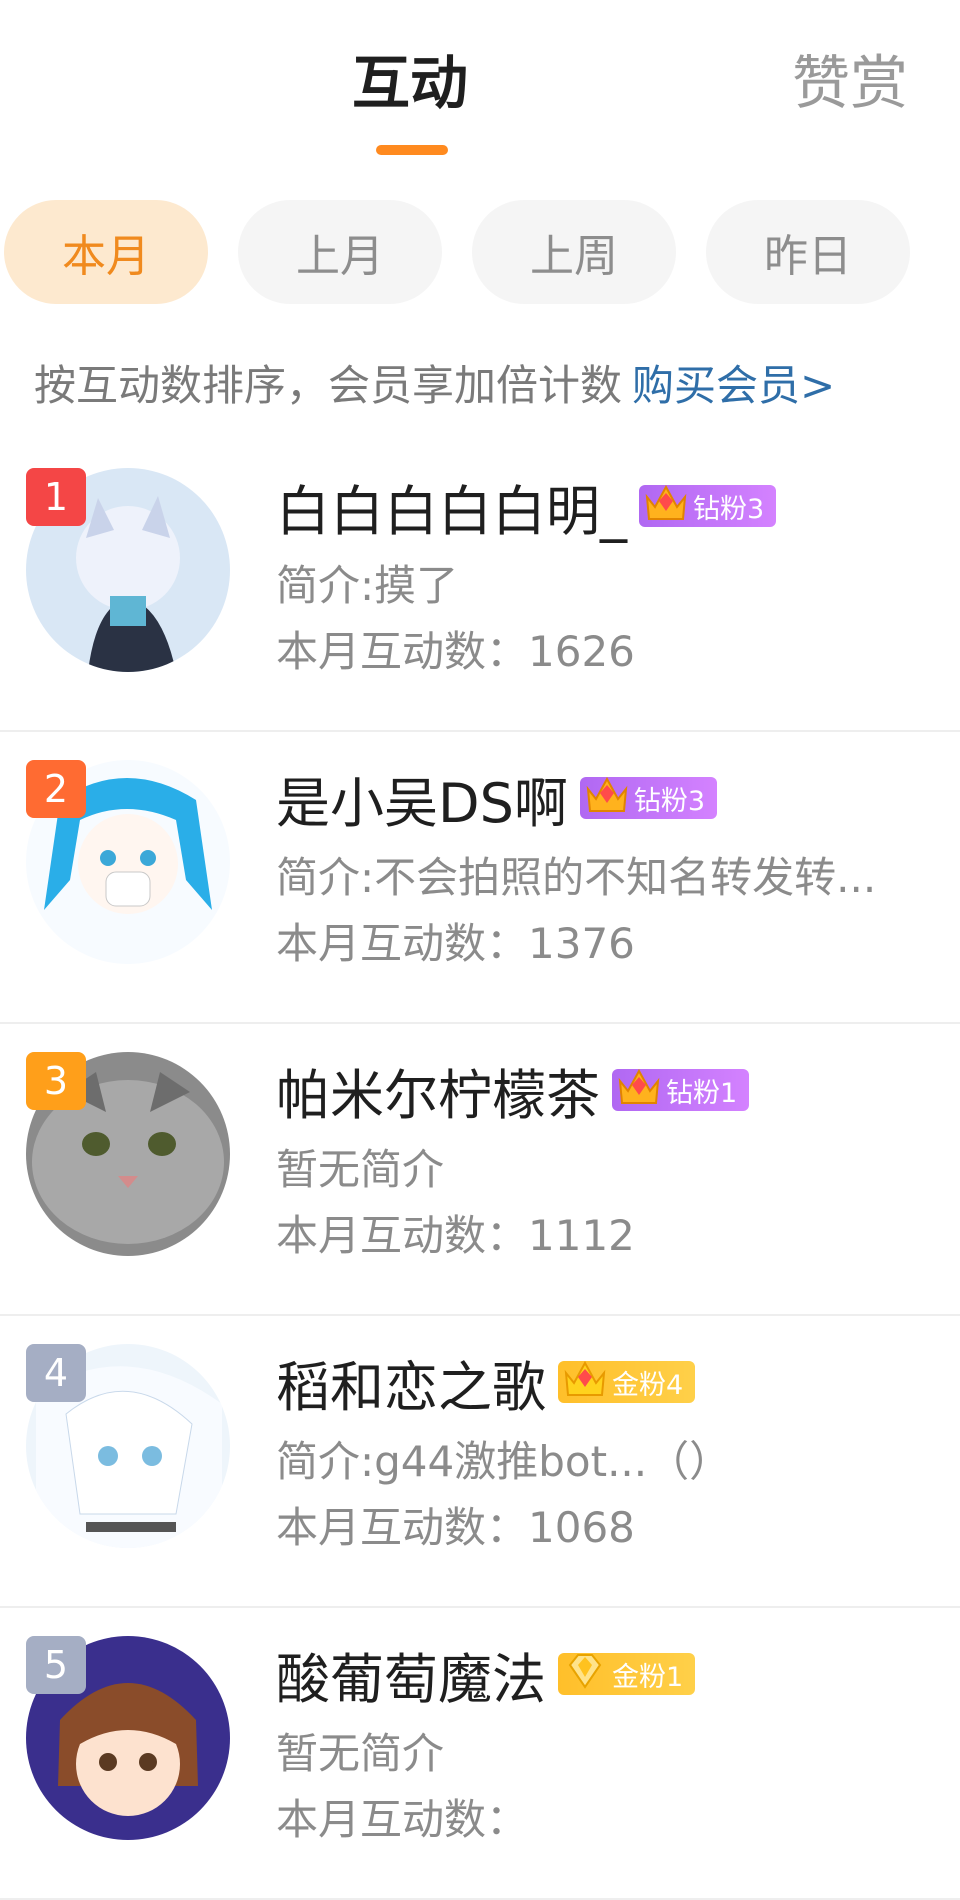 This screenshot has width=960, height=1900. Describe the element at coordinates (422, 798) in the screenshot. I see `username: 是小吴DS啊` at that location.